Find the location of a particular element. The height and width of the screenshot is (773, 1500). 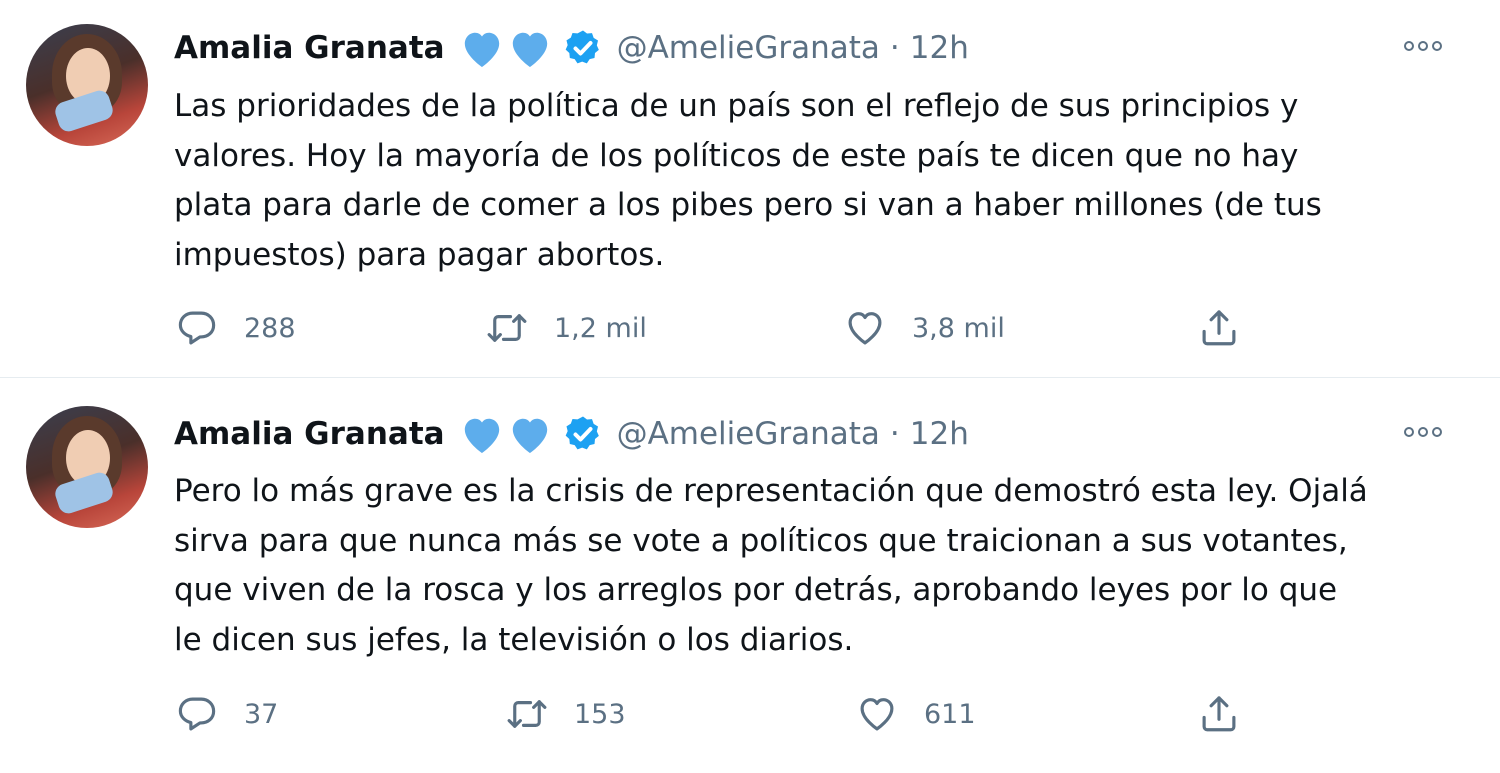

retweet-button: 153 is located at coordinates (566, 714).